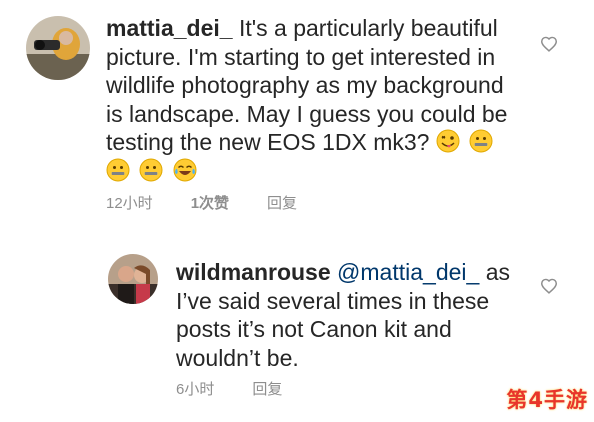 The width and height of the screenshot is (594, 422). I want to click on reply-timestamp: 6小时, so click(195, 388).